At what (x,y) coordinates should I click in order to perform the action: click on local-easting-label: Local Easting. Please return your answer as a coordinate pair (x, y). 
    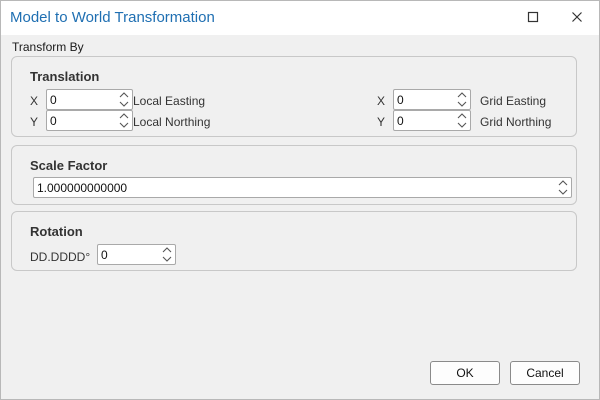
    Looking at the image, I should click on (169, 101).